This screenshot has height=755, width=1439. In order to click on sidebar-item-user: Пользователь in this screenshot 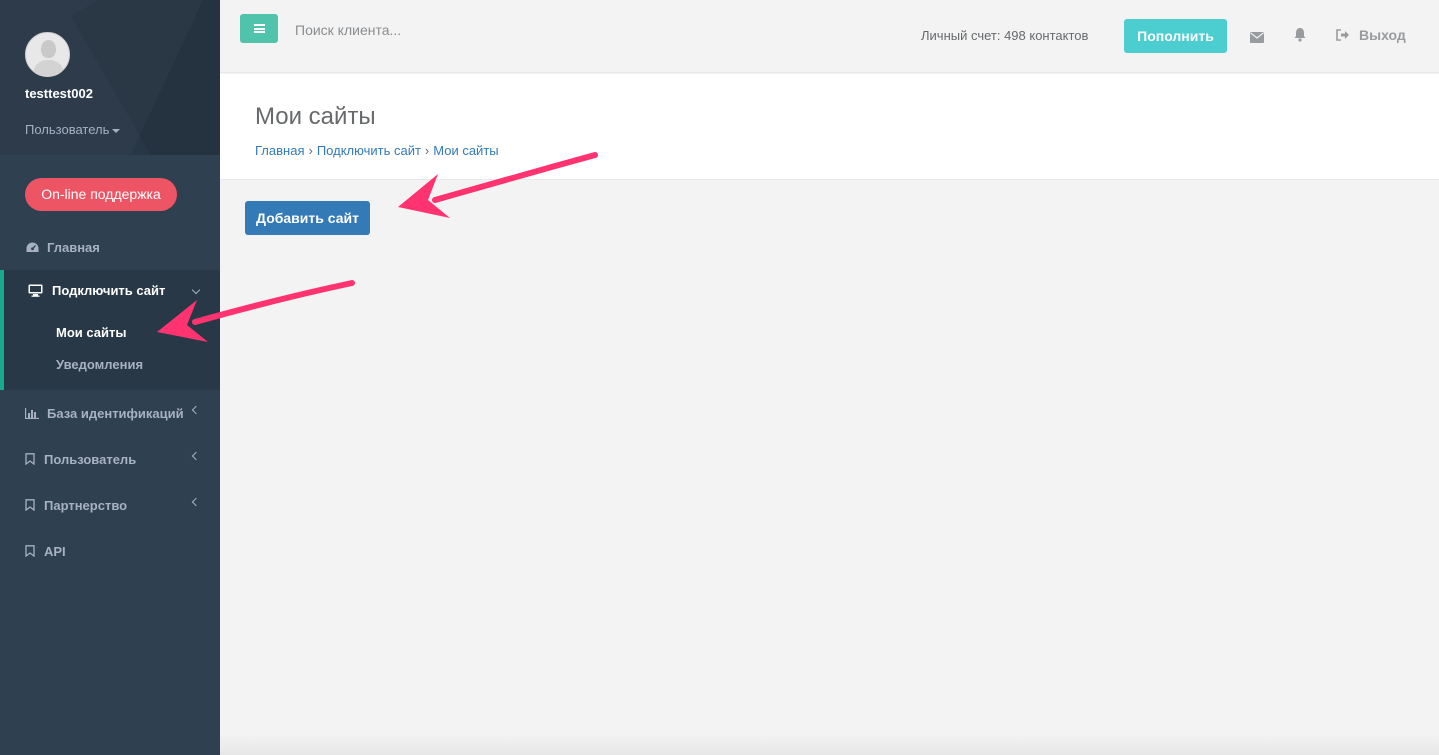, I will do `click(110, 459)`.